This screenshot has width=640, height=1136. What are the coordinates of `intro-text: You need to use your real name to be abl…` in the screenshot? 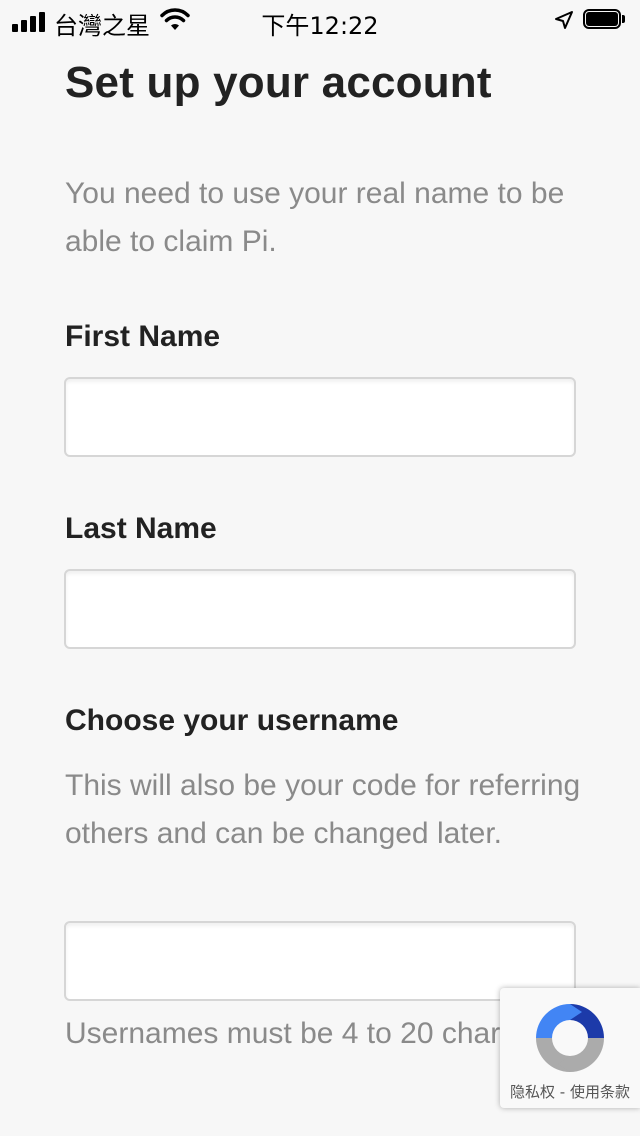 It's located at (315, 217).